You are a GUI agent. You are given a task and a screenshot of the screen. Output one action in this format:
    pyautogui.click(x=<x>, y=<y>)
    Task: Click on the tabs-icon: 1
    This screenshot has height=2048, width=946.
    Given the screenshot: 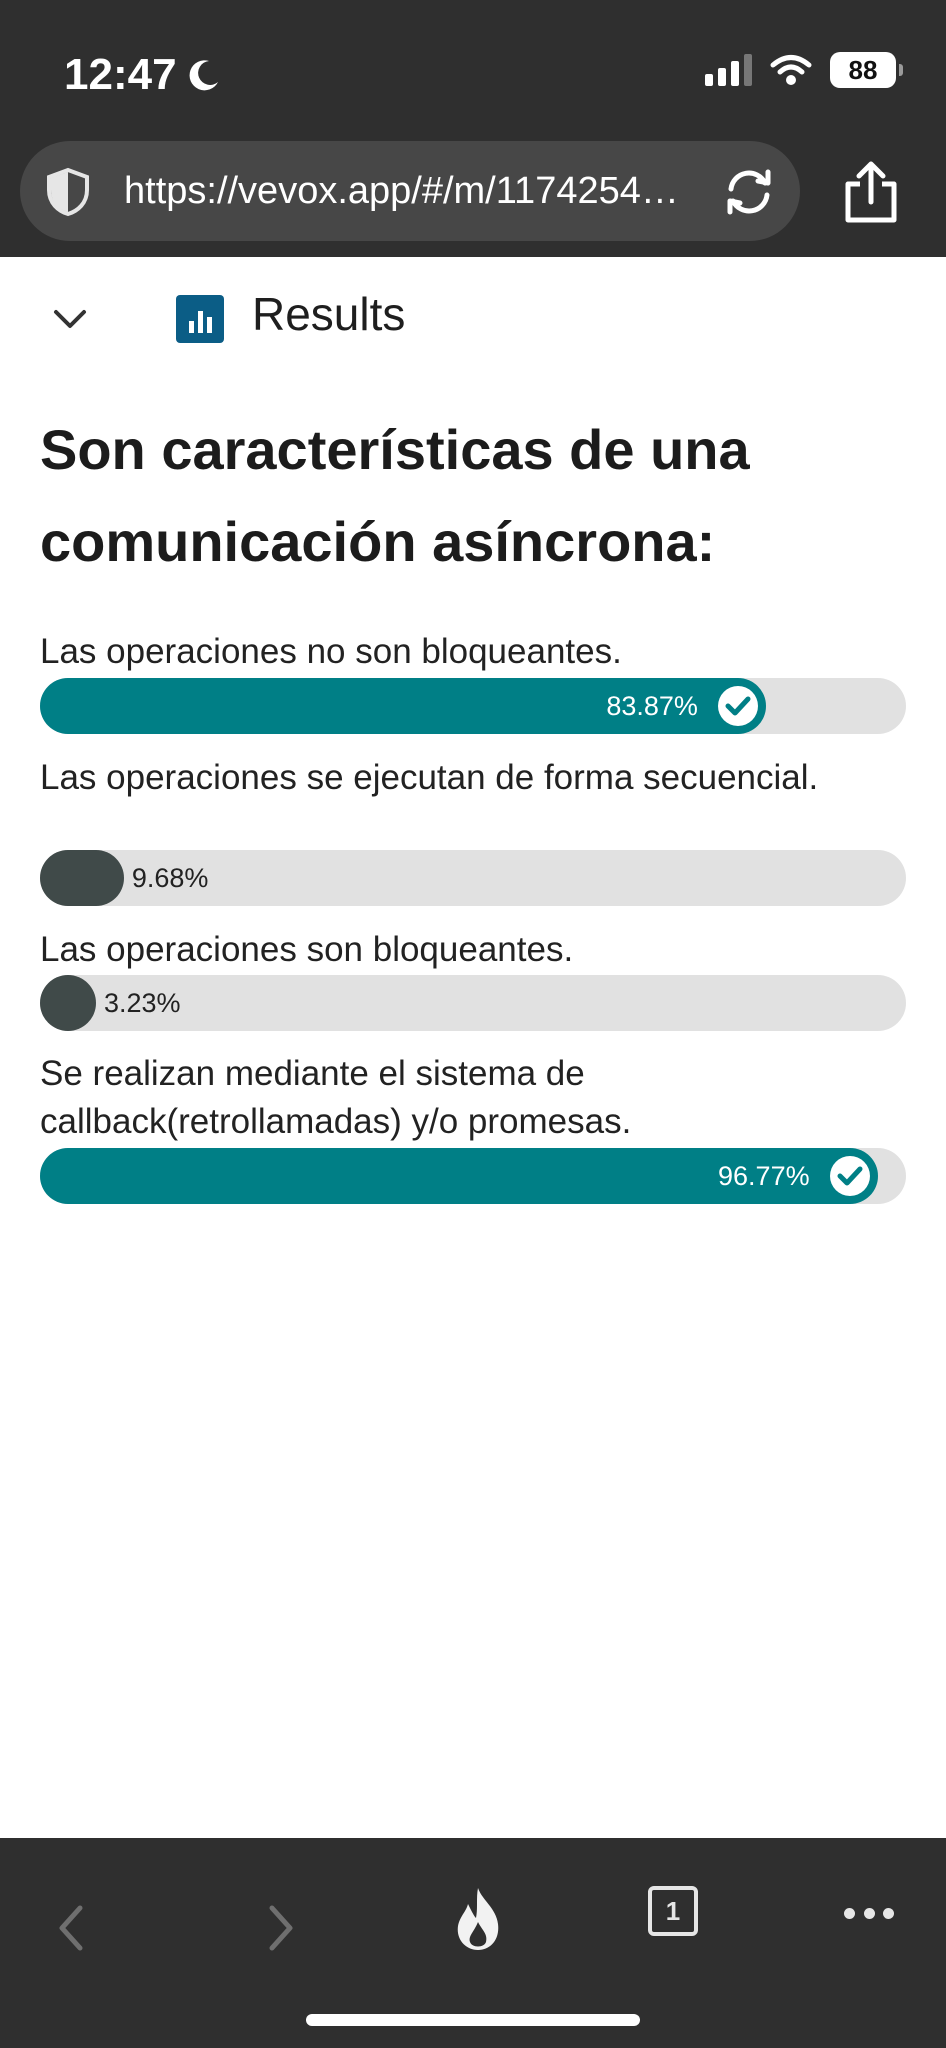 What is the action you would take?
    pyautogui.click(x=673, y=1911)
    